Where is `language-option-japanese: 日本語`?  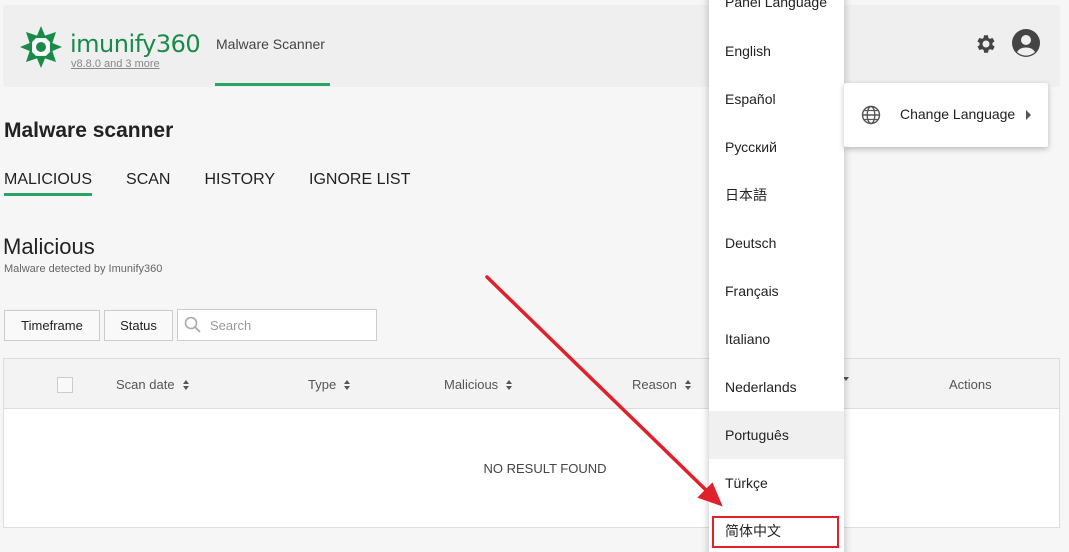
language-option-japanese: 日本語 is located at coordinates (776, 195).